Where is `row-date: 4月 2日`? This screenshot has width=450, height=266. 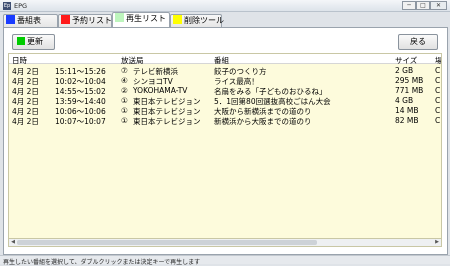
row-date: 4月 2日 is located at coordinates (25, 121).